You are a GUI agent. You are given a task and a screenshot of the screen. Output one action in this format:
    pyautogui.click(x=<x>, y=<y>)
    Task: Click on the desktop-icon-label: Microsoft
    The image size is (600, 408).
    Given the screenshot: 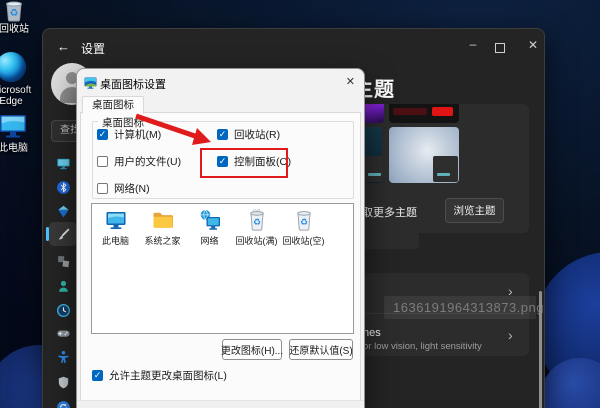 What is the action you would take?
    pyautogui.click(x=16, y=90)
    